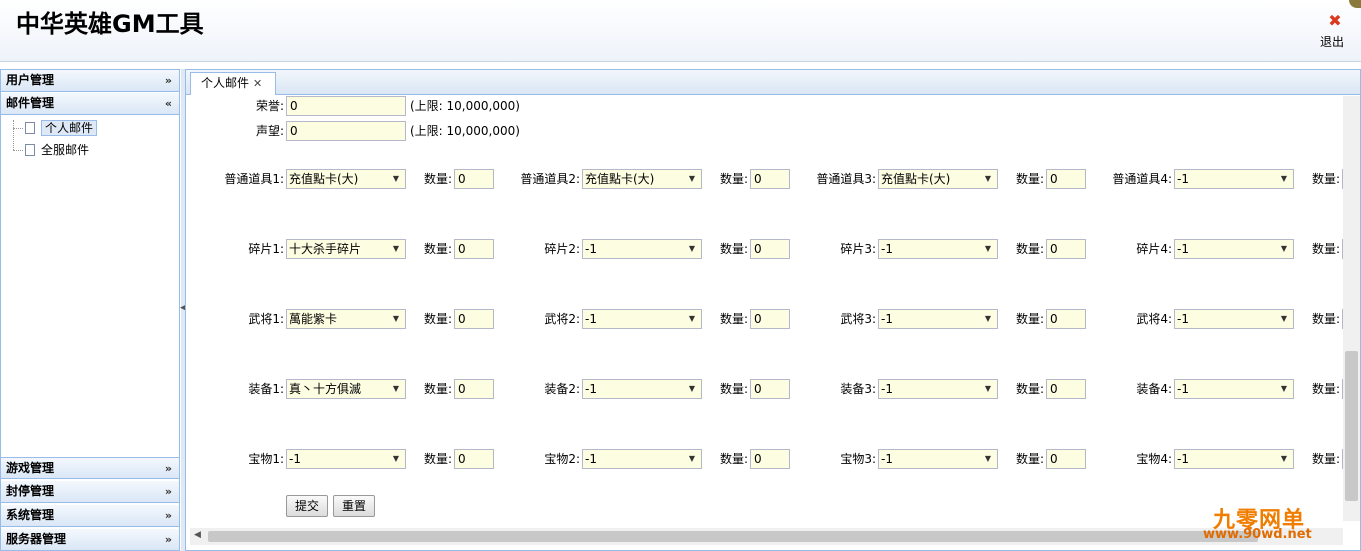 The width and height of the screenshot is (1361, 551). What do you see at coordinates (197, 535) in the screenshot?
I see `scroll-left-icon: ◀` at bounding box center [197, 535].